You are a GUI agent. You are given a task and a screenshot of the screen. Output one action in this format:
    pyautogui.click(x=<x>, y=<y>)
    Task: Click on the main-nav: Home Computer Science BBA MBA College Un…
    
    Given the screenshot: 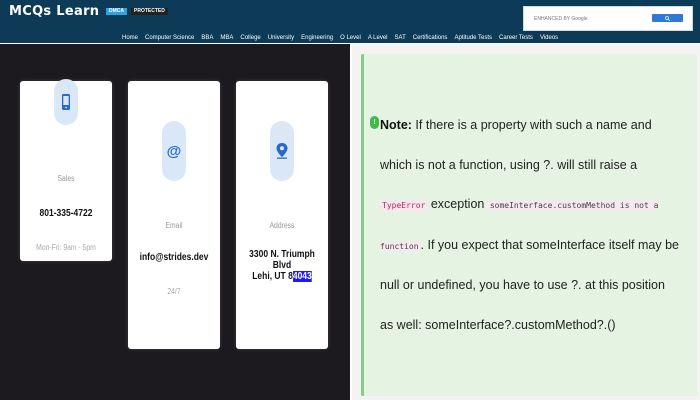 What is the action you would take?
    pyautogui.click(x=343, y=38)
    